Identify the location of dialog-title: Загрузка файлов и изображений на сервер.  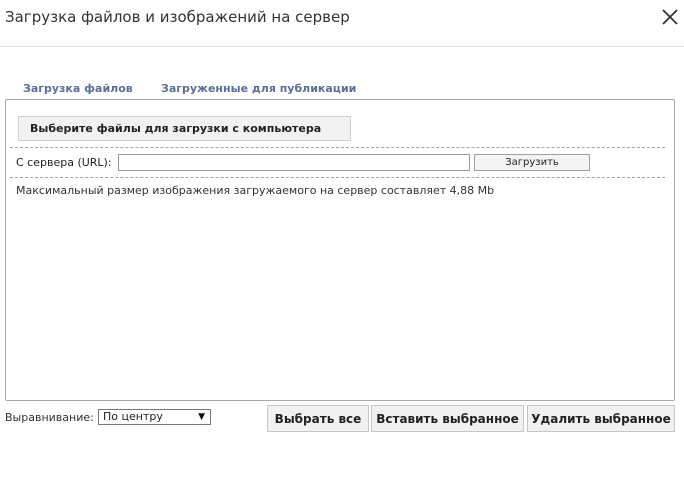
(177, 17).